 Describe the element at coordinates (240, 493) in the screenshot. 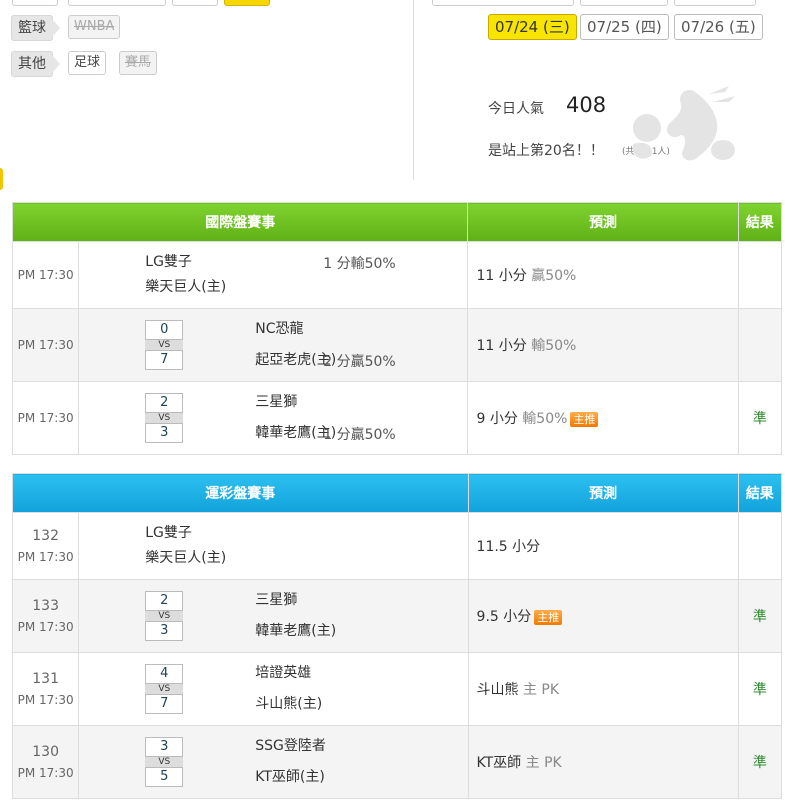

I see `header-event: 運彩盤賽事` at that location.